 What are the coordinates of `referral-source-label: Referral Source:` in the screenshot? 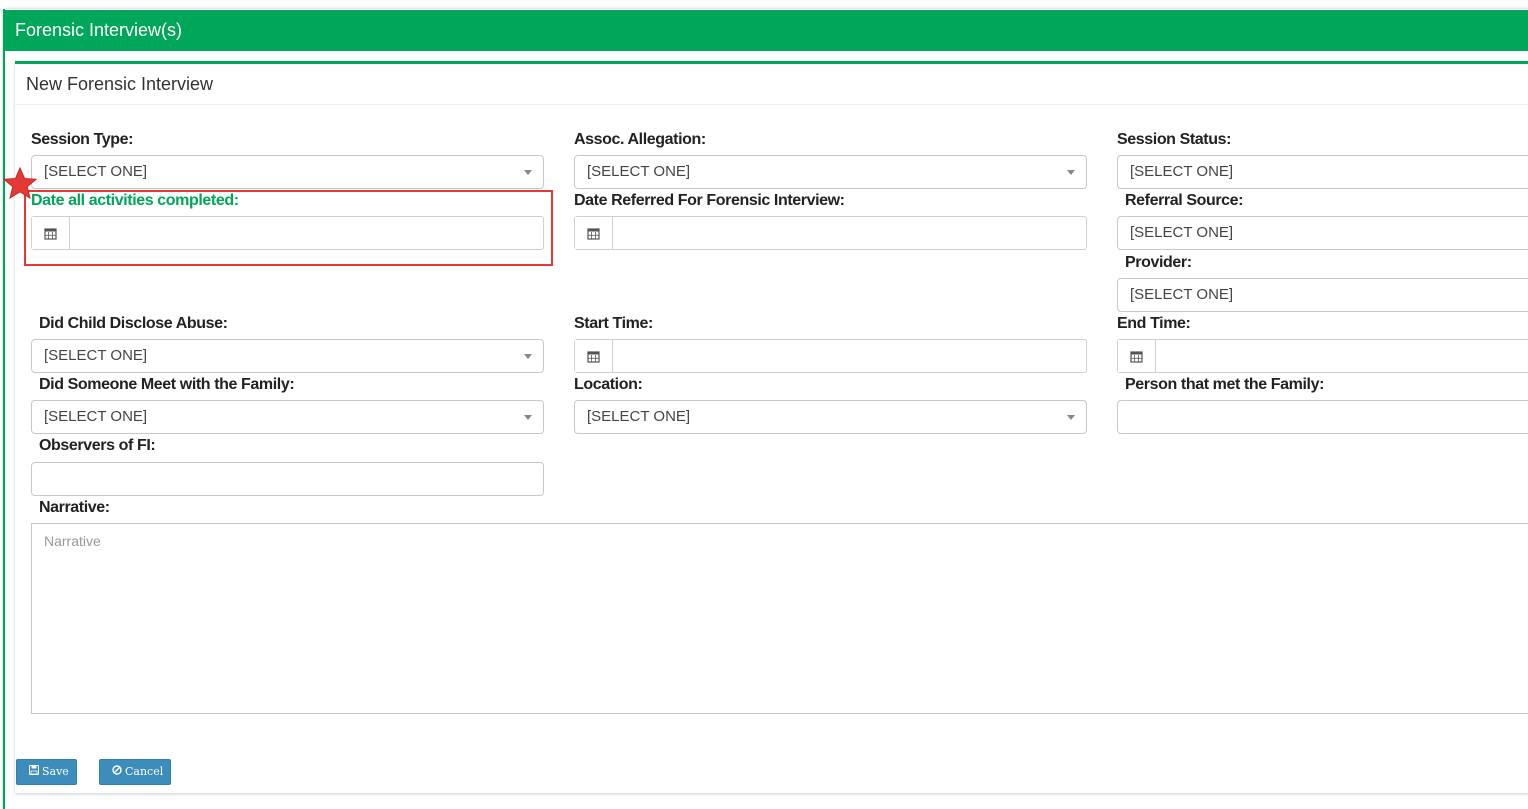 It's located at (1184, 200).